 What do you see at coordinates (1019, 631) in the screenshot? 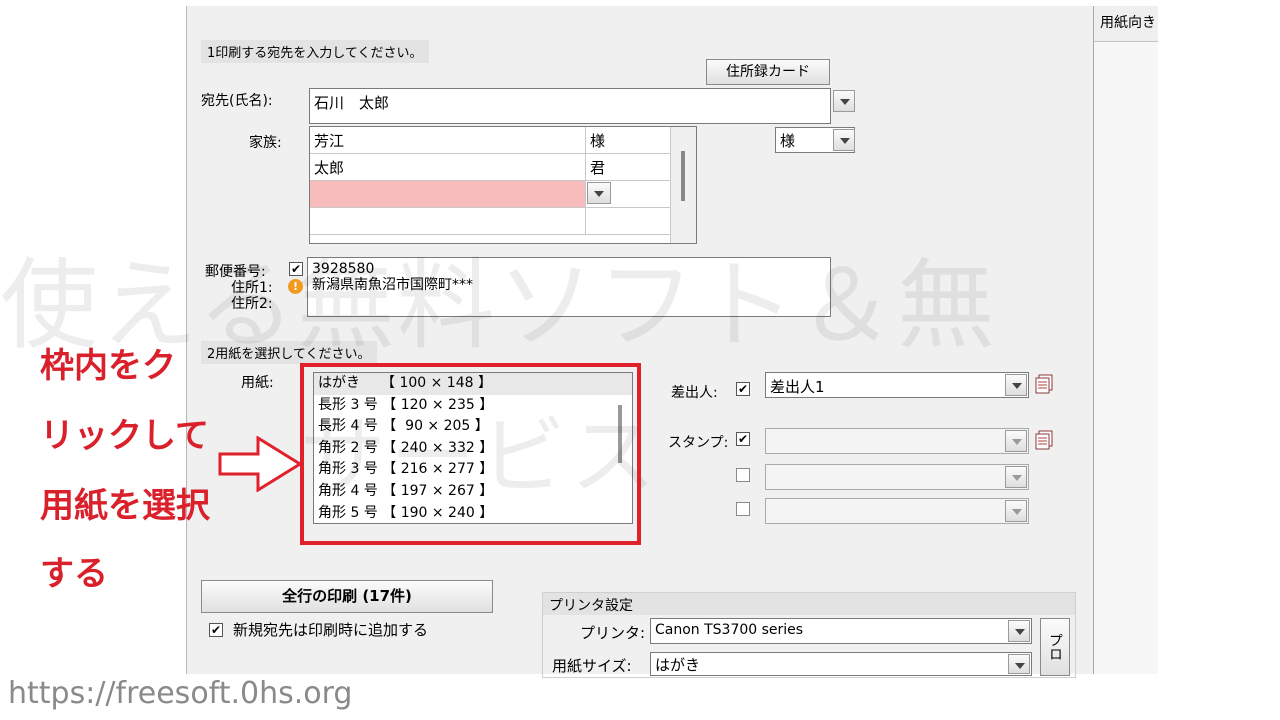
I see `printer-select-arrow` at bounding box center [1019, 631].